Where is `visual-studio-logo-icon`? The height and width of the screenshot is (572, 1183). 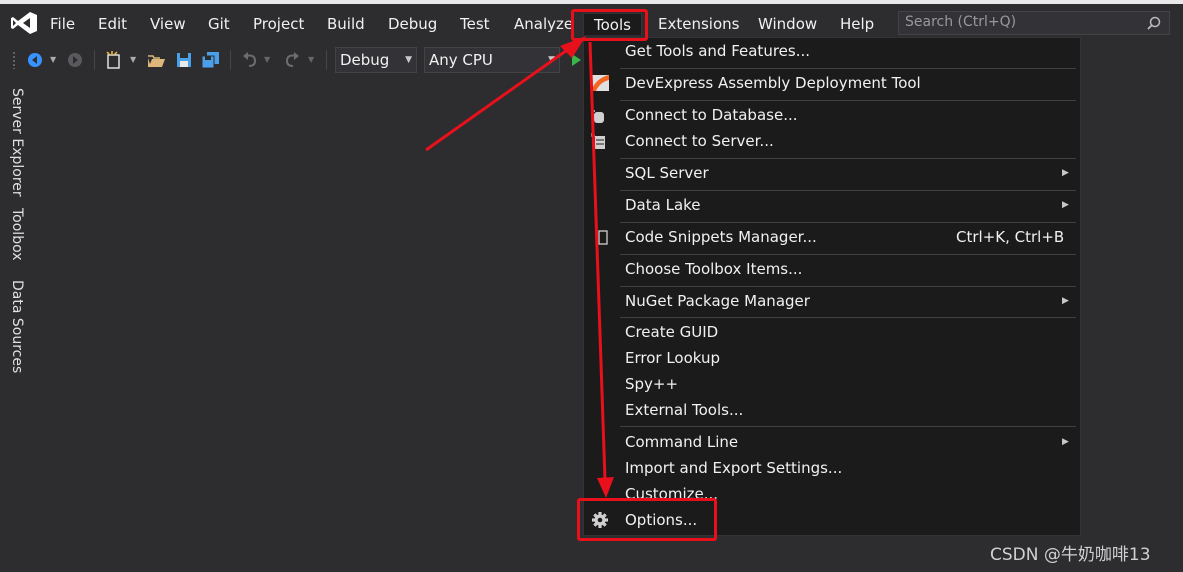 visual-studio-logo-icon is located at coordinates (24, 23).